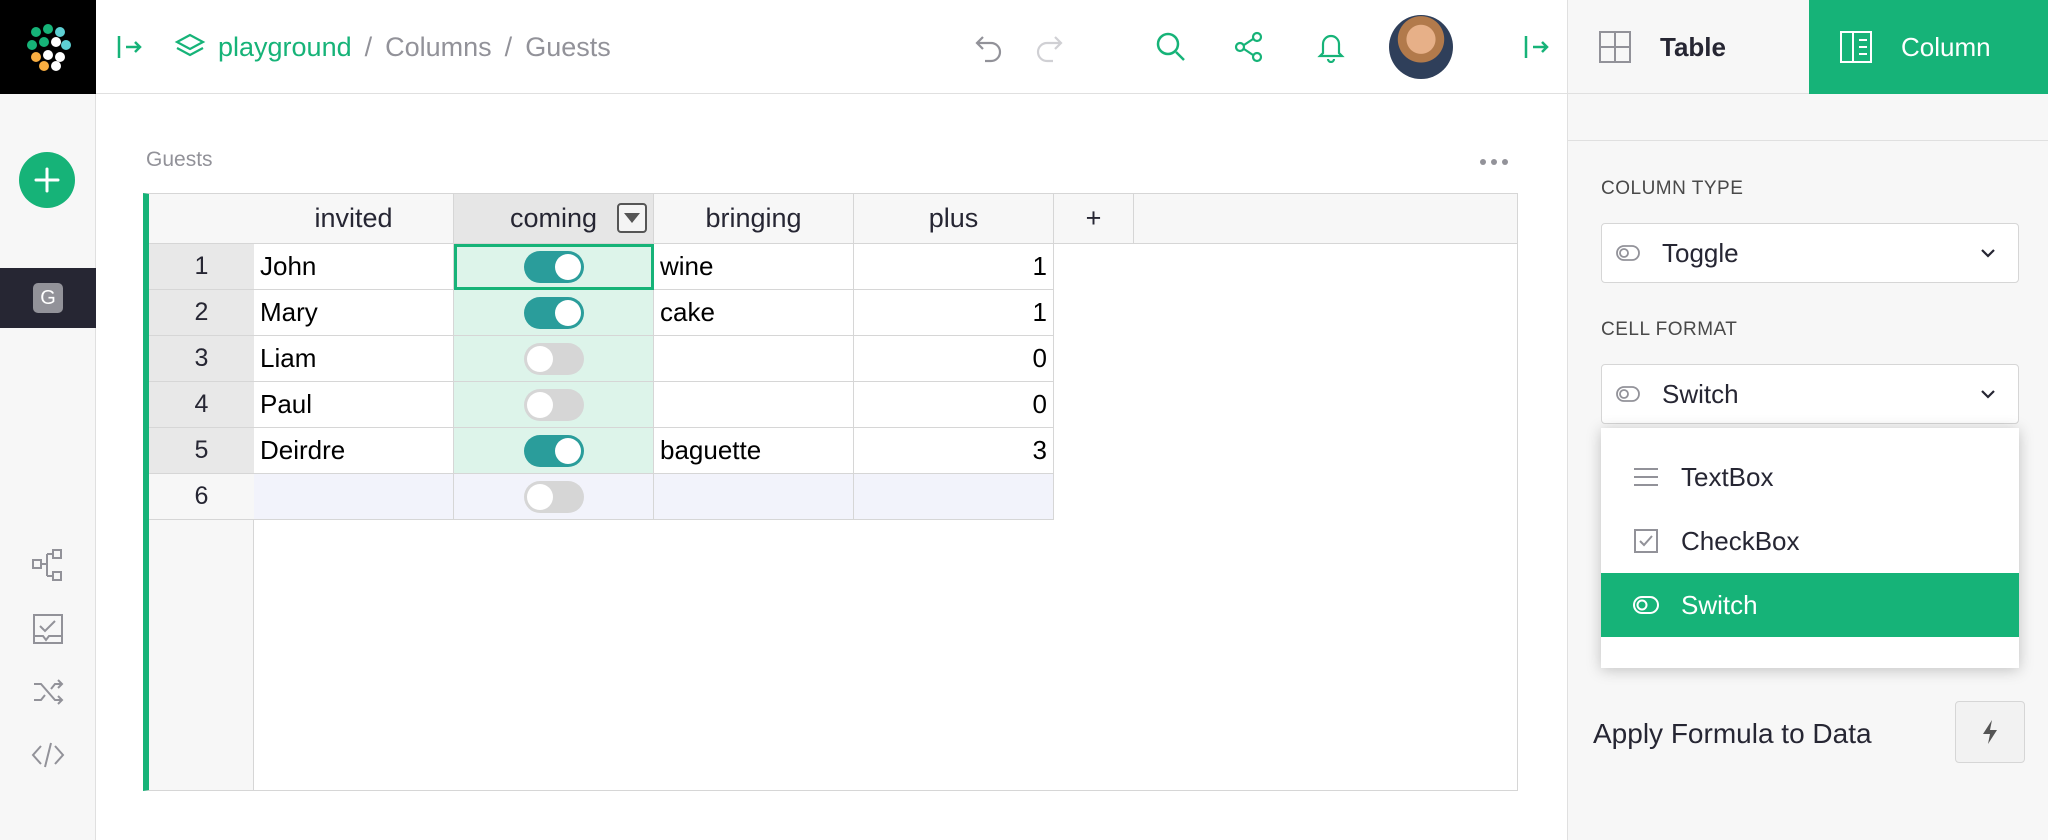 This screenshot has width=2048, height=840. Describe the element at coordinates (201, 405) in the screenshot. I see `row-number: 4` at that location.